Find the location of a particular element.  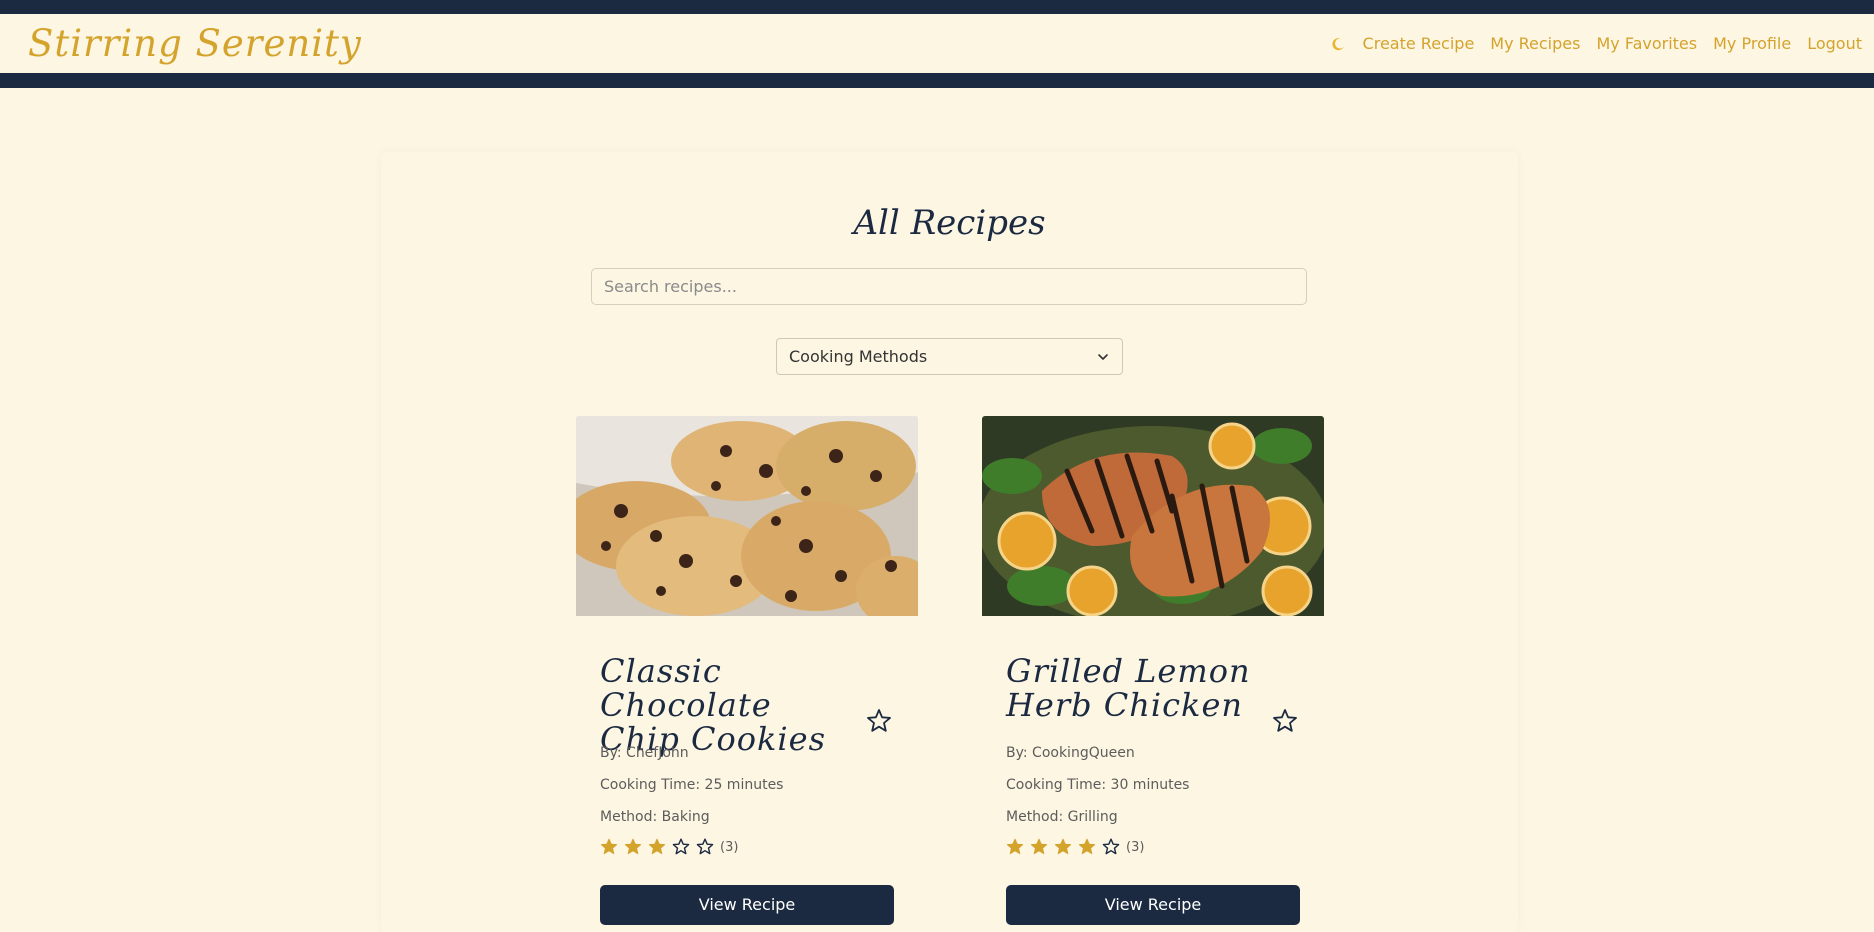

recipe-title: Grilled Lemon Herb Chicken is located at coordinates (1137, 688).